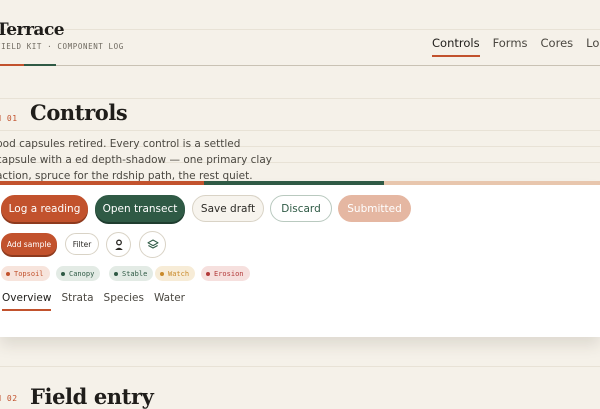 Image resolution: width=600 pixels, height=409 pixels. I want to click on nav-item-cores: Cores, so click(557, 46).